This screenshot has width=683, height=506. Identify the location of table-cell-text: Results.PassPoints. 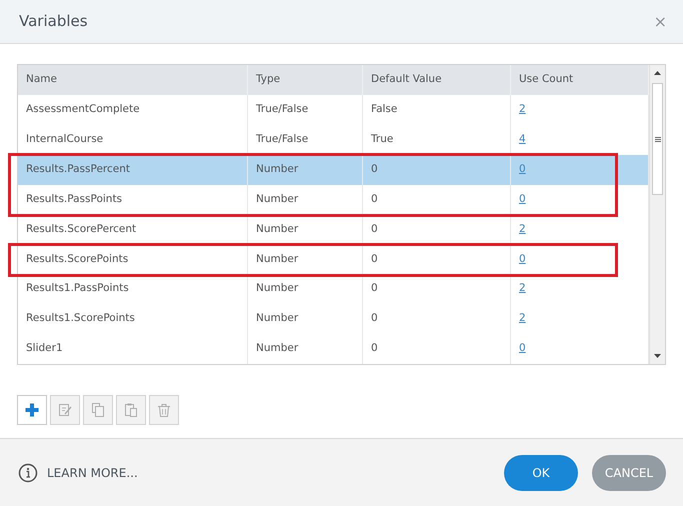
(74, 199).